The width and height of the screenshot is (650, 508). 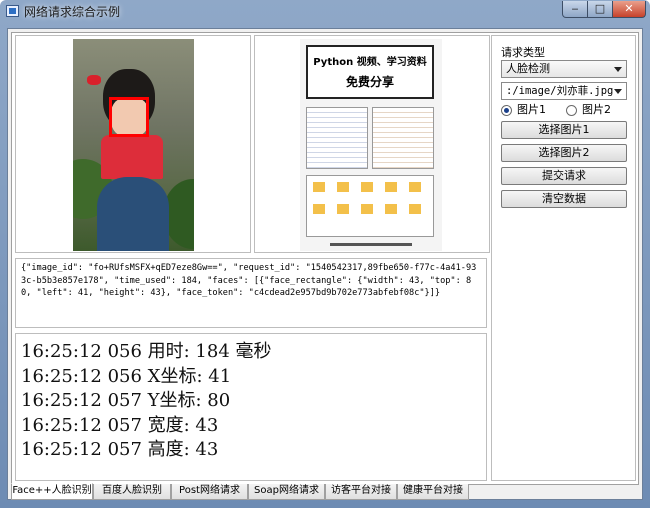 What do you see at coordinates (361, 492) in the screenshot?
I see `tab-visitor-platform: 访客平台对接` at bounding box center [361, 492].